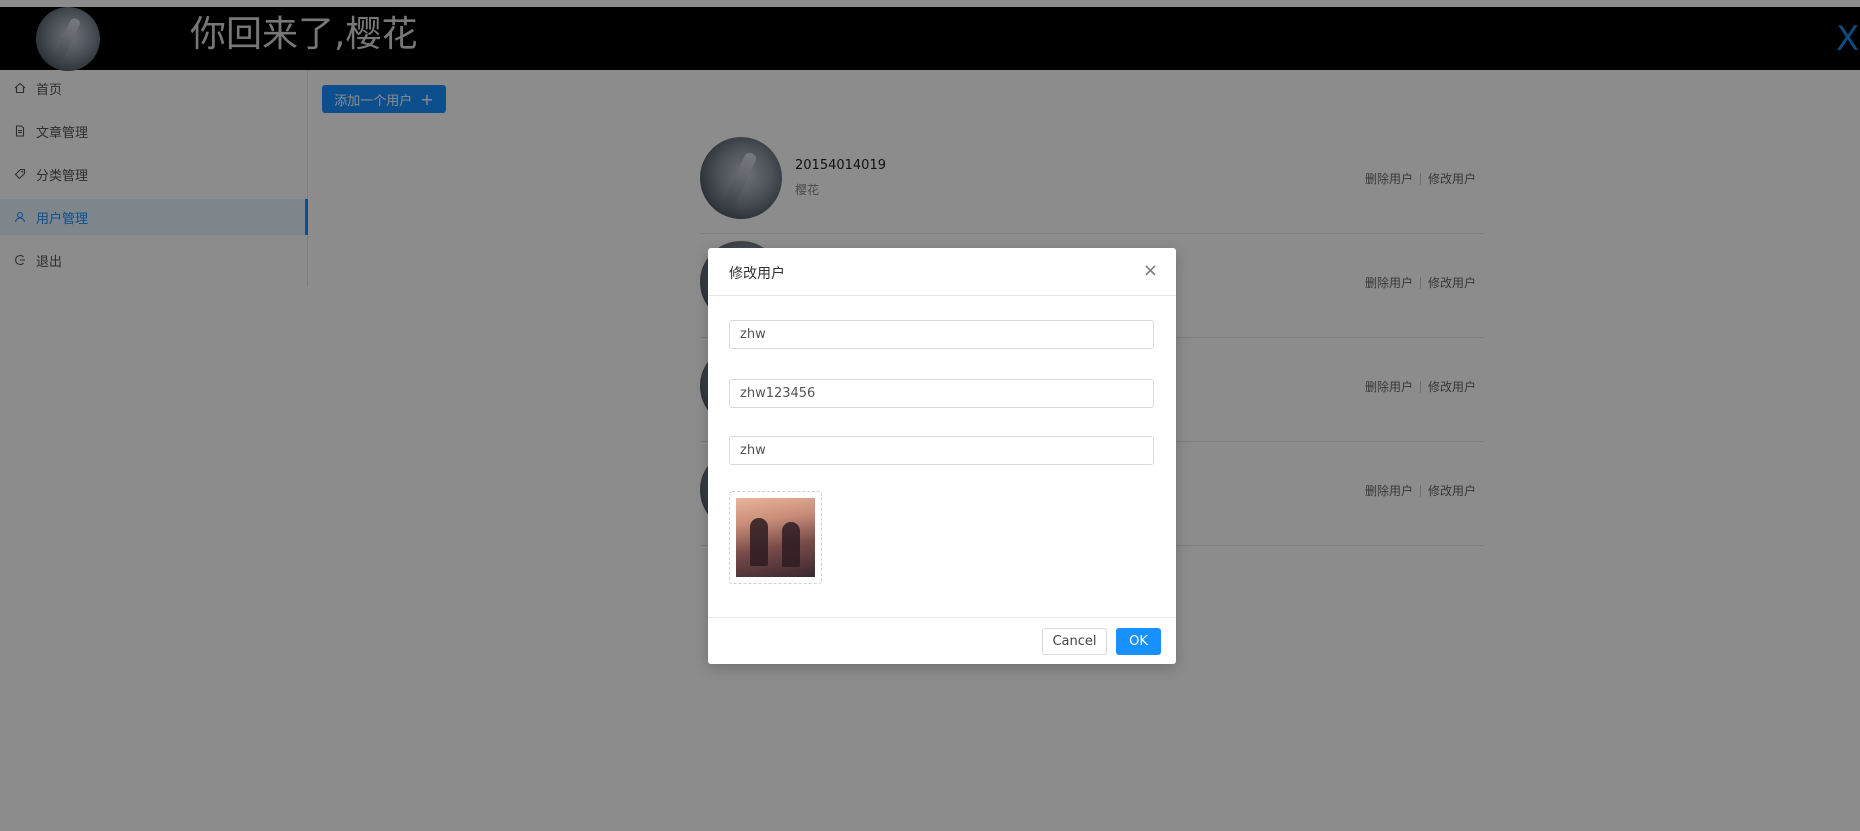  I want to click on cancel-button: Cancel, so click(1074, 641).